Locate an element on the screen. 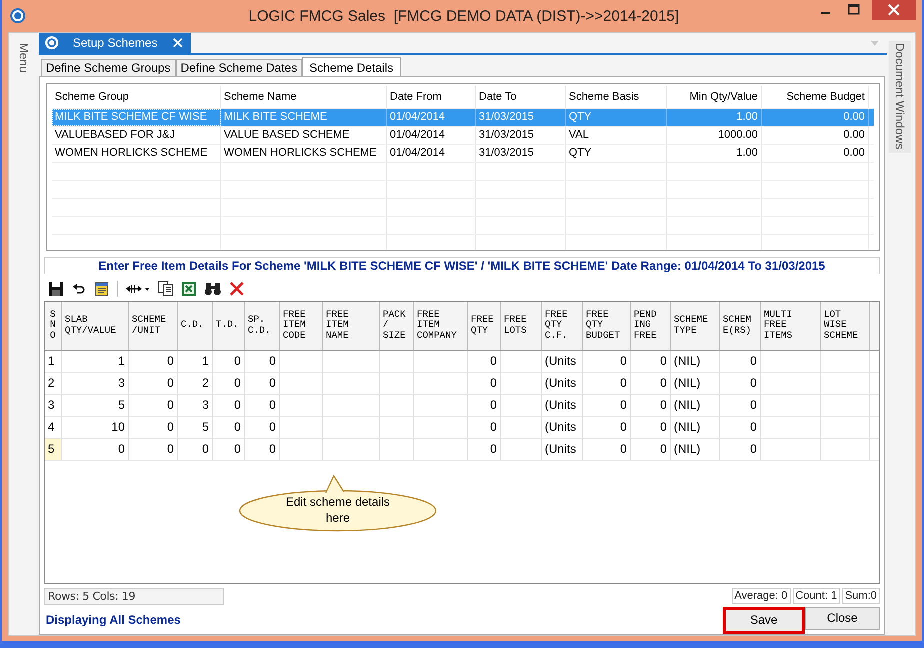 The height and width of the screenshot is (648, 924). column-header: SCHEME /UNIT is located at coordinates (153, 326).